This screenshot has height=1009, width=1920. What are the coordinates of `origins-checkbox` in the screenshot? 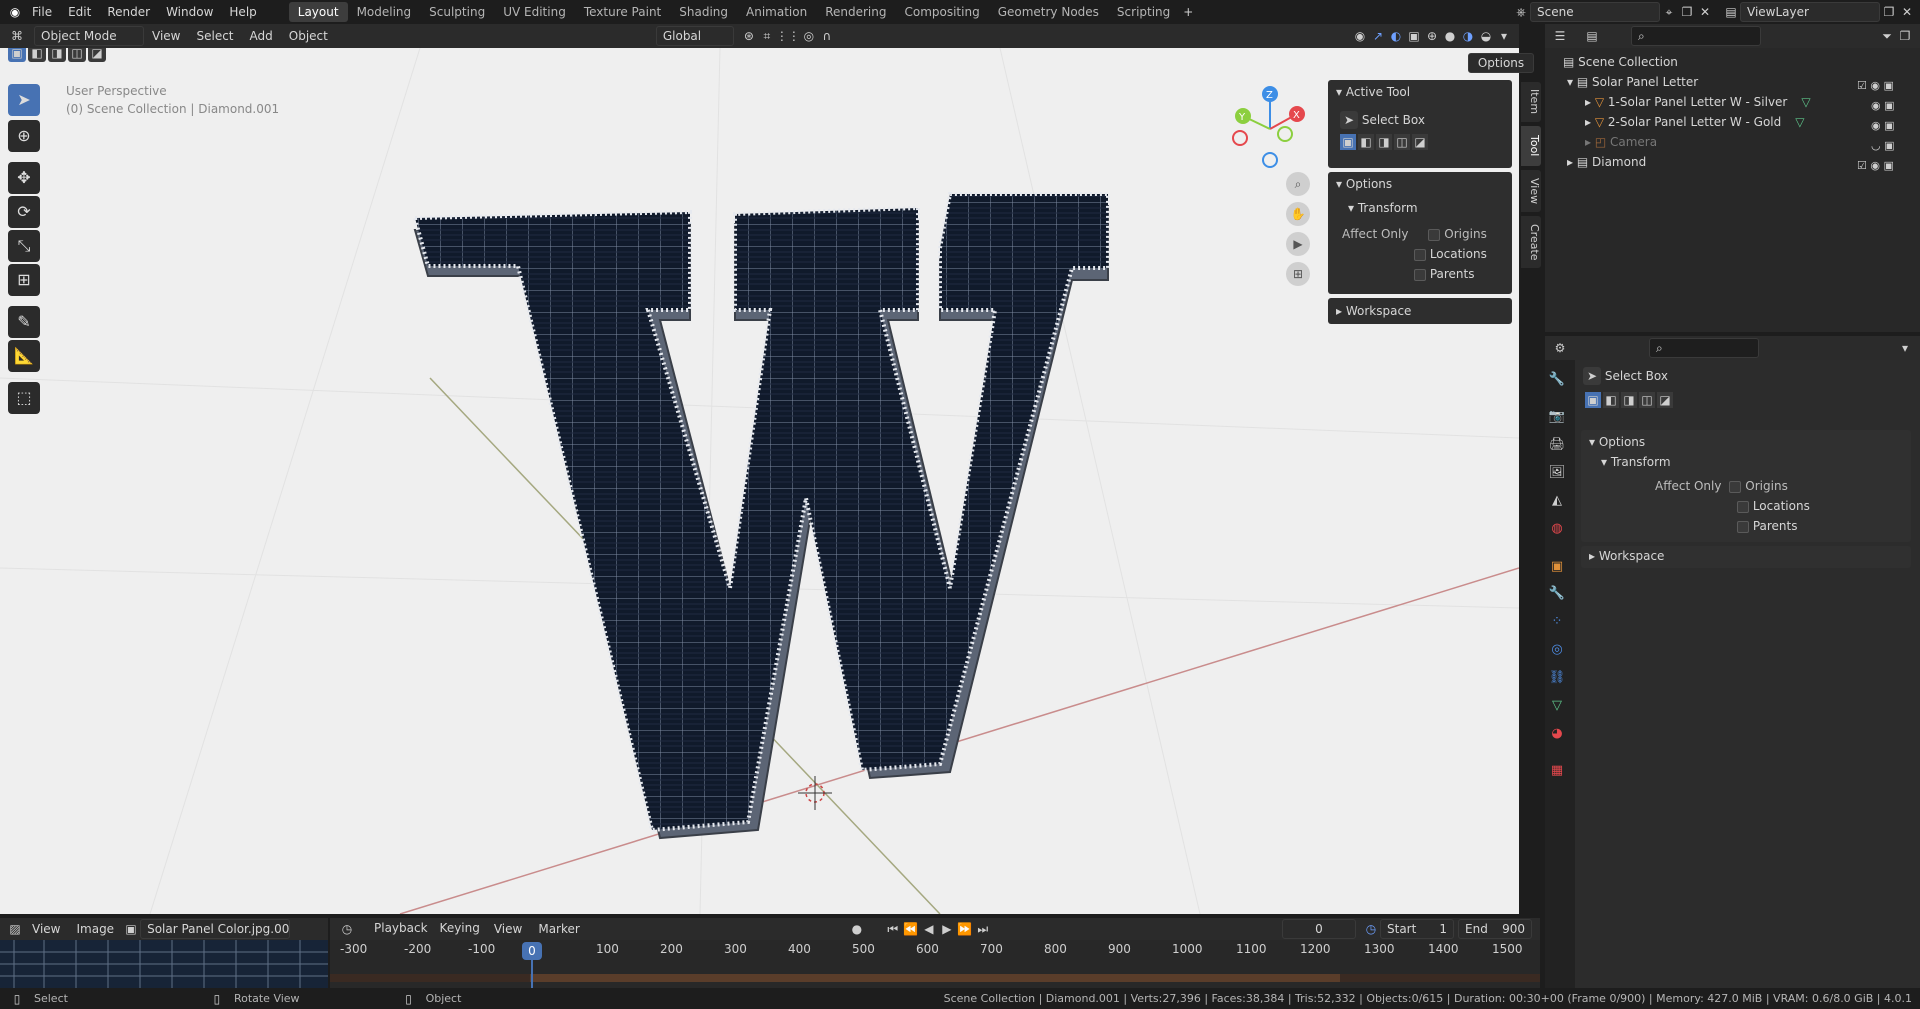 It's located at (1434, 234).